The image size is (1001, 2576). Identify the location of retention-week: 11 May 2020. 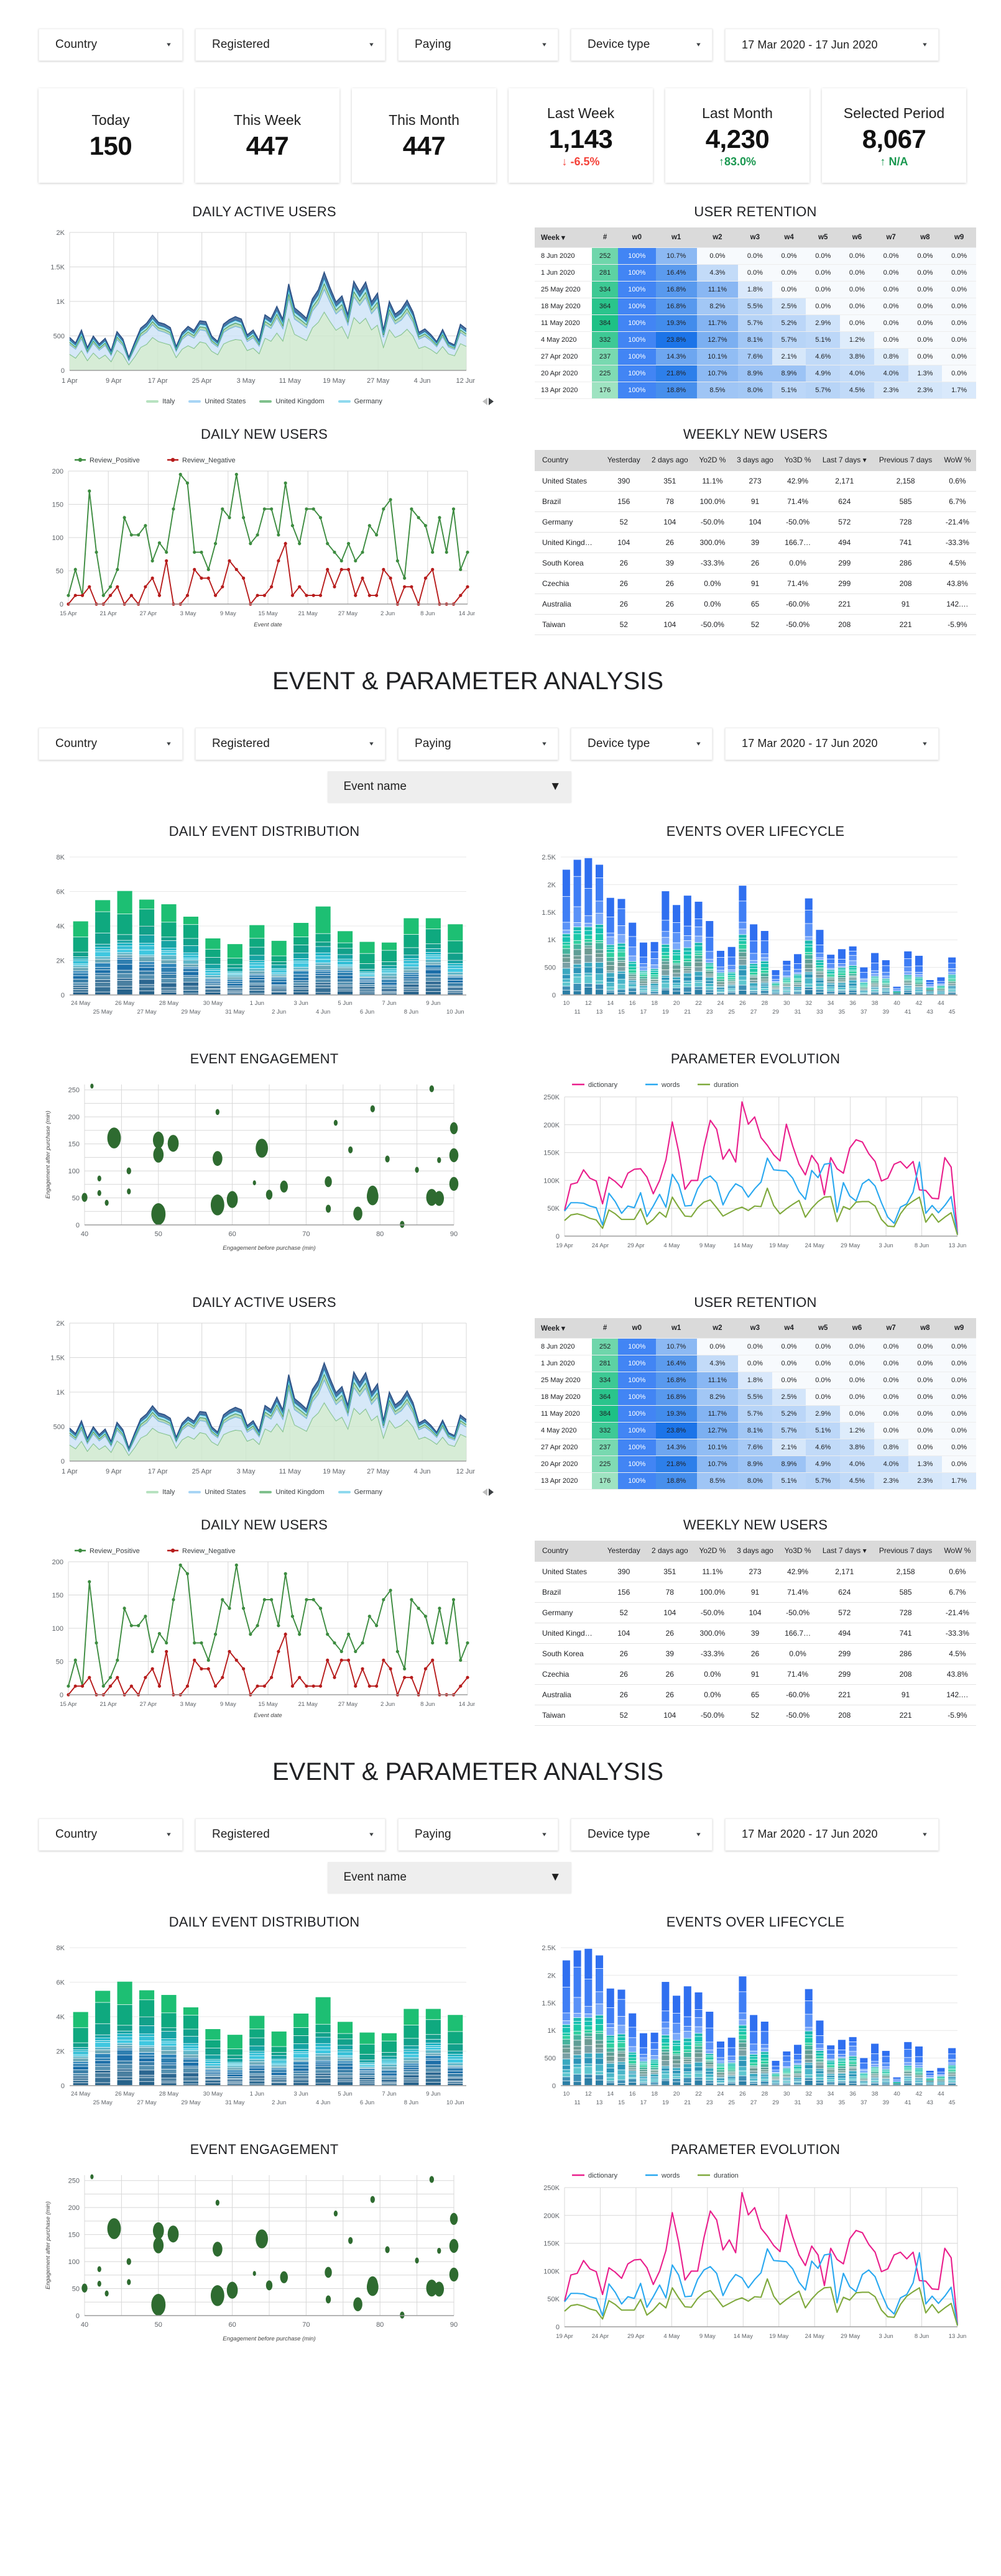
(563, 1414).